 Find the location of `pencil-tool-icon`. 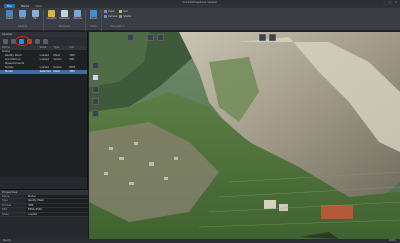

pencil-tool-icon is located at coordinates (130, 37).